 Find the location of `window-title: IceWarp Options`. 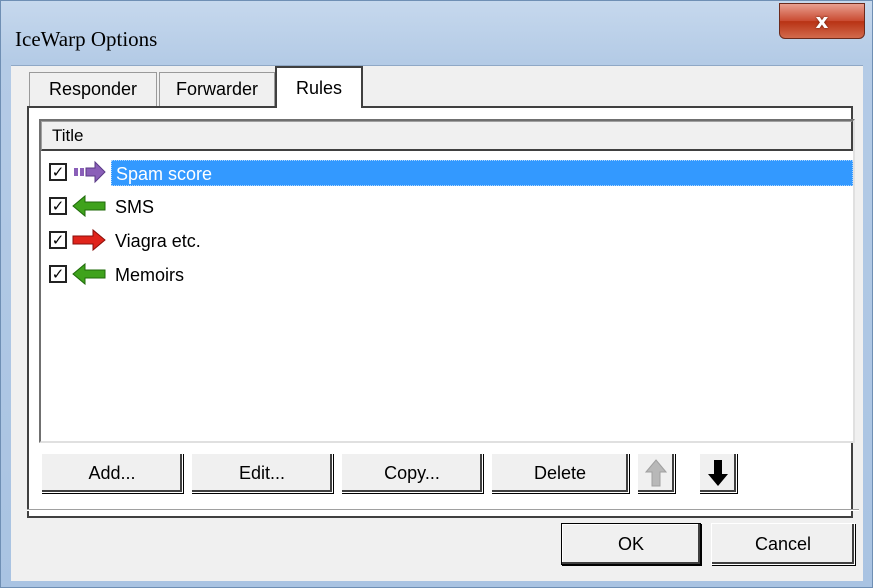

window-title: IceWarp Options is located at coordinates (86, 39).